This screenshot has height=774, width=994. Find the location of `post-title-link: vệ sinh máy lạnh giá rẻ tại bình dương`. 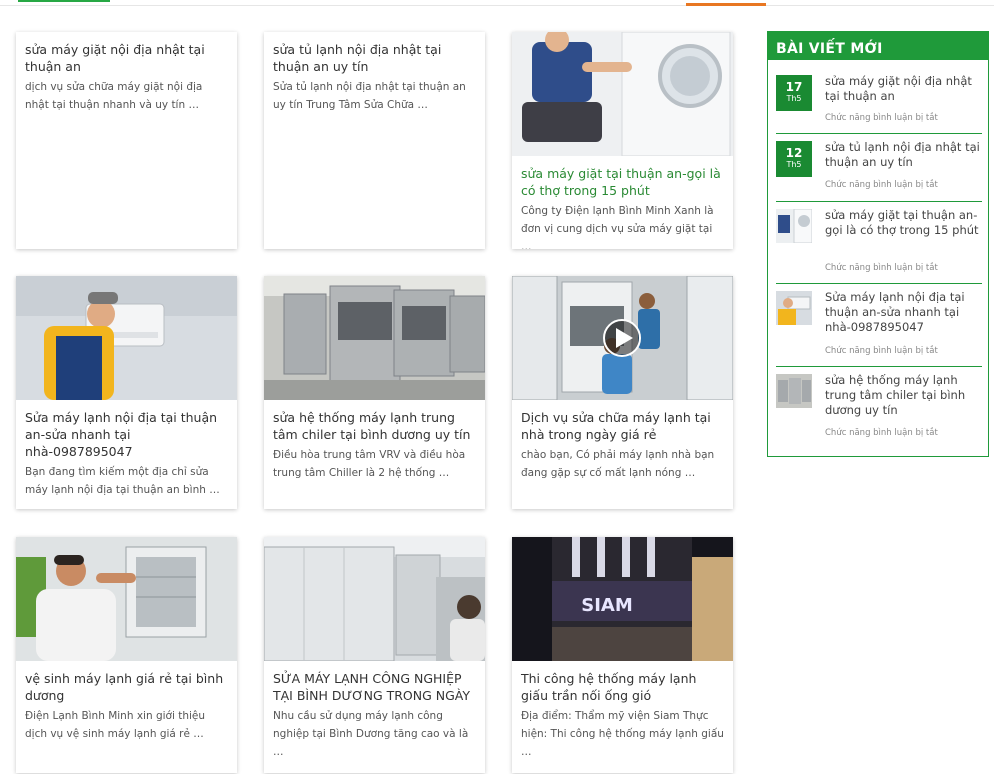

post-title-link: vệ sinh máy lạnh giá rẻ tại bình dương is located at coordinates (127, 687).